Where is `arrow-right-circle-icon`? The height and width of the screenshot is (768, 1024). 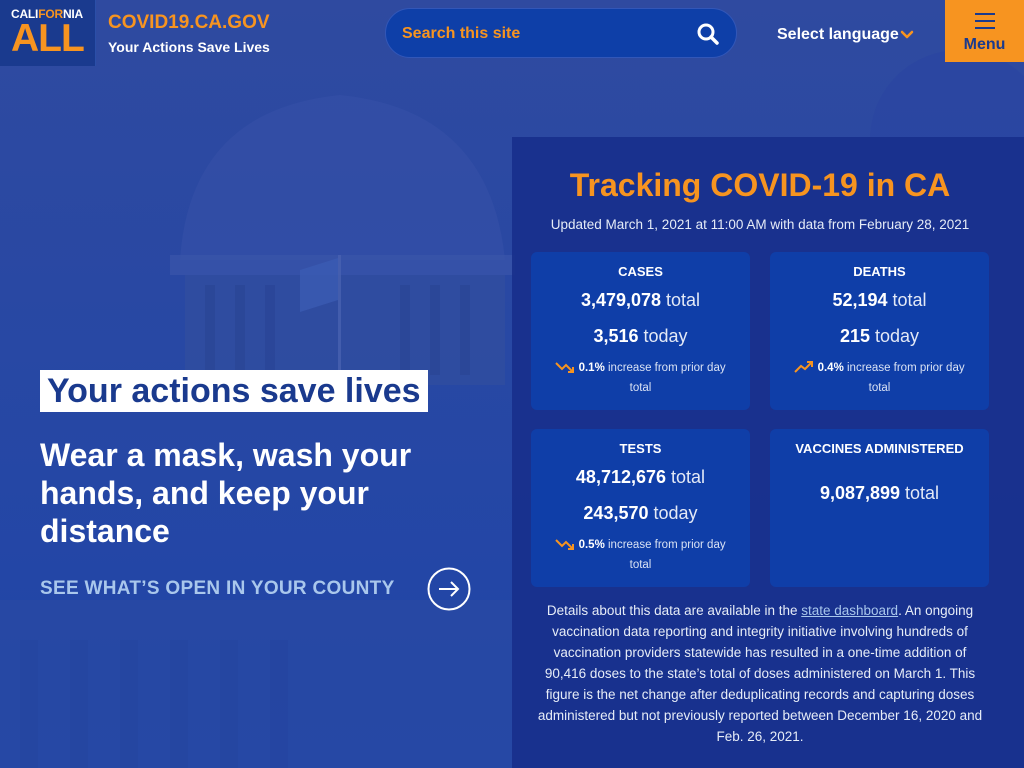 arrow-right-circle-icon is located at coordinates (449, 589).